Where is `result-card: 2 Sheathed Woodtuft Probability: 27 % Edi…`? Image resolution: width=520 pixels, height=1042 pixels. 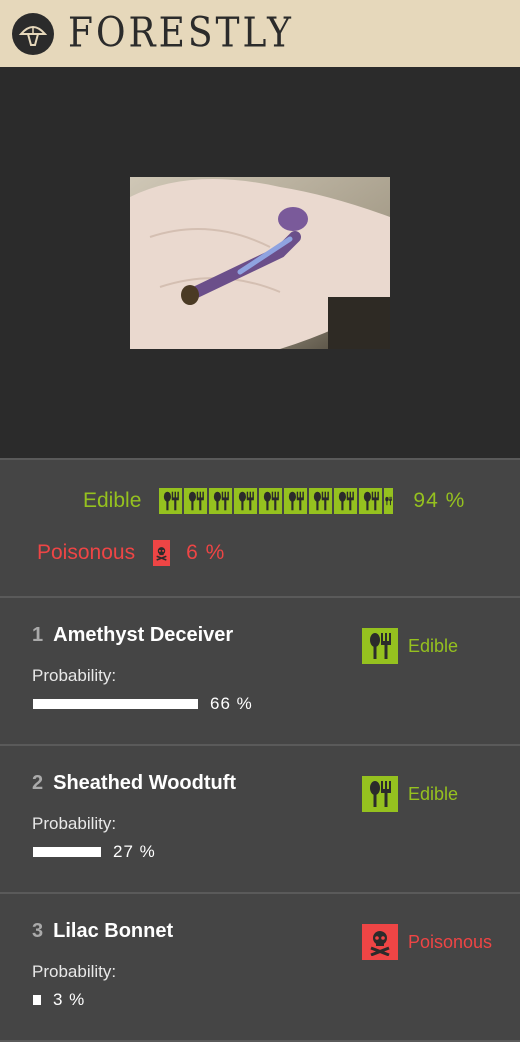
result-card: 2 Sheathed Woodtuft Probability: 27 % Edi… is located at coordinates (260, 820).